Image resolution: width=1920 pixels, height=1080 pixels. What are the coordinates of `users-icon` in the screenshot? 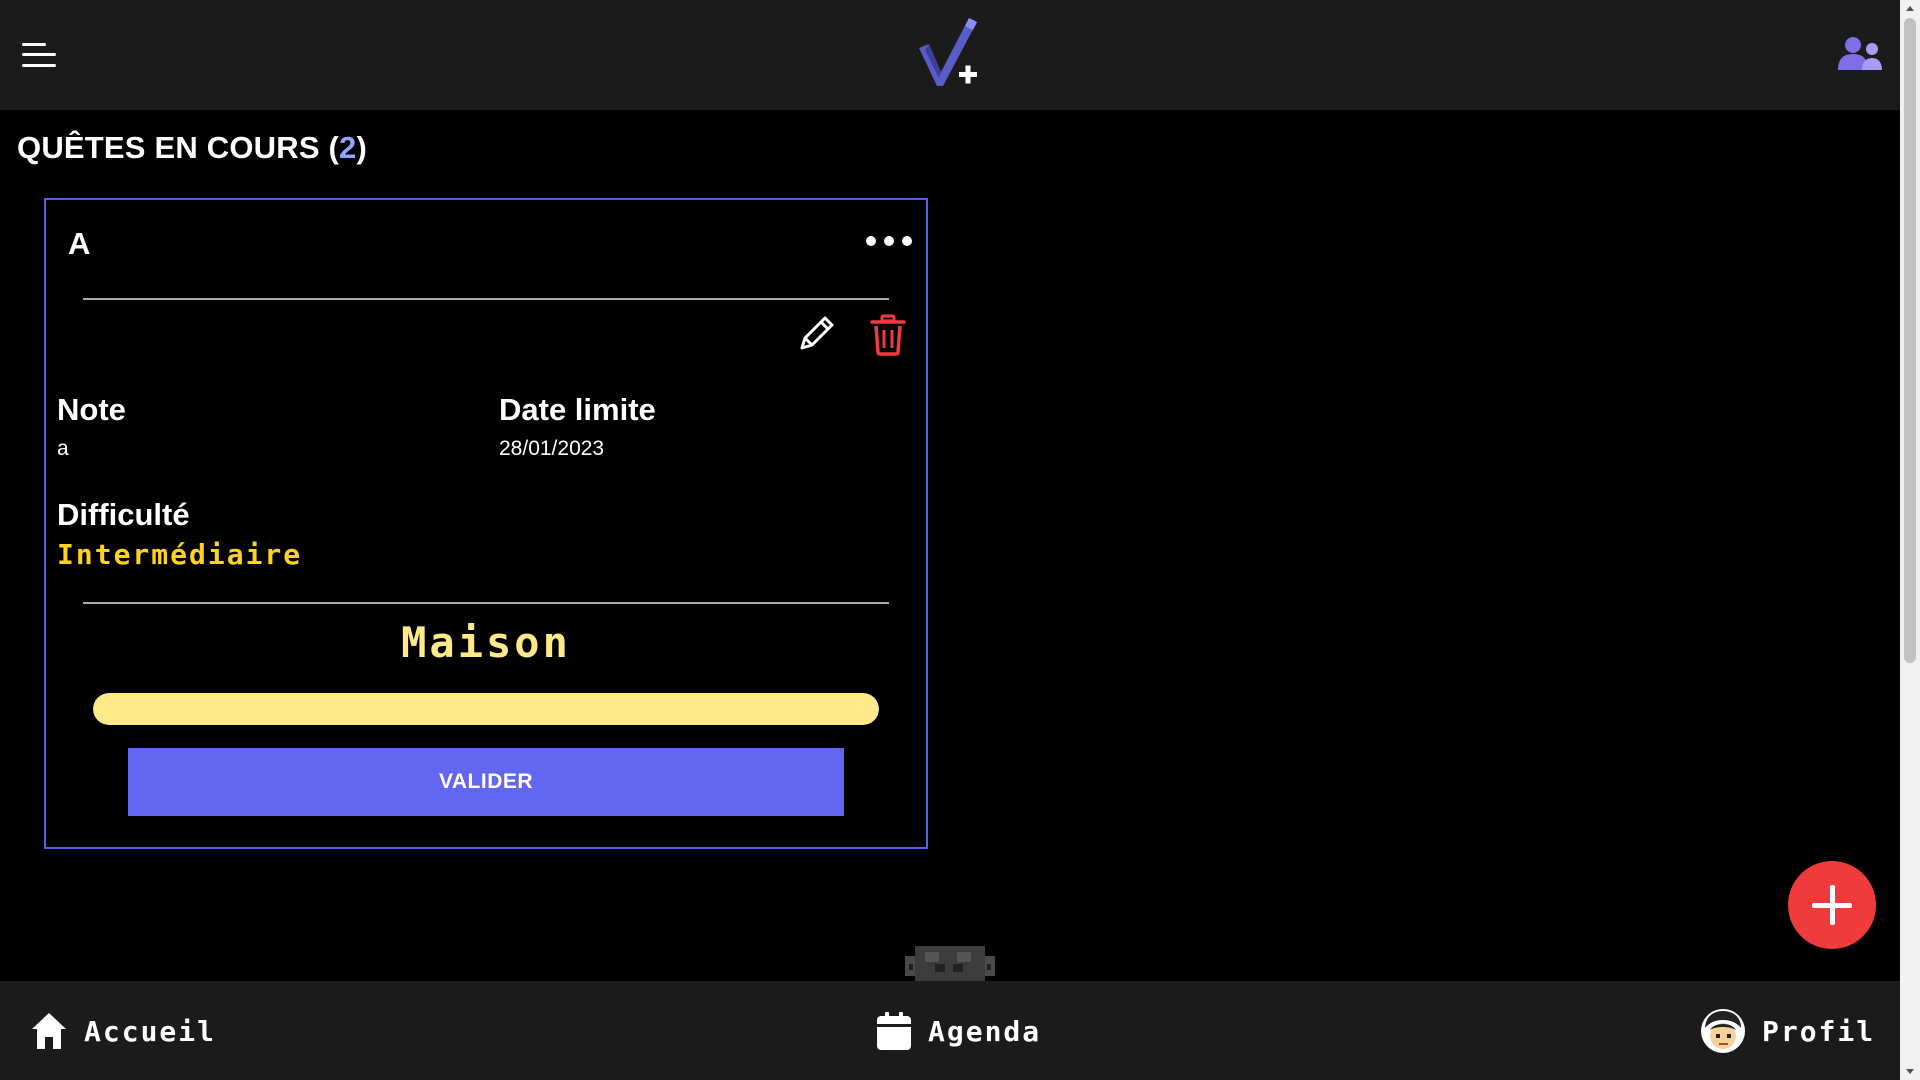 It's located at (1860, 54).